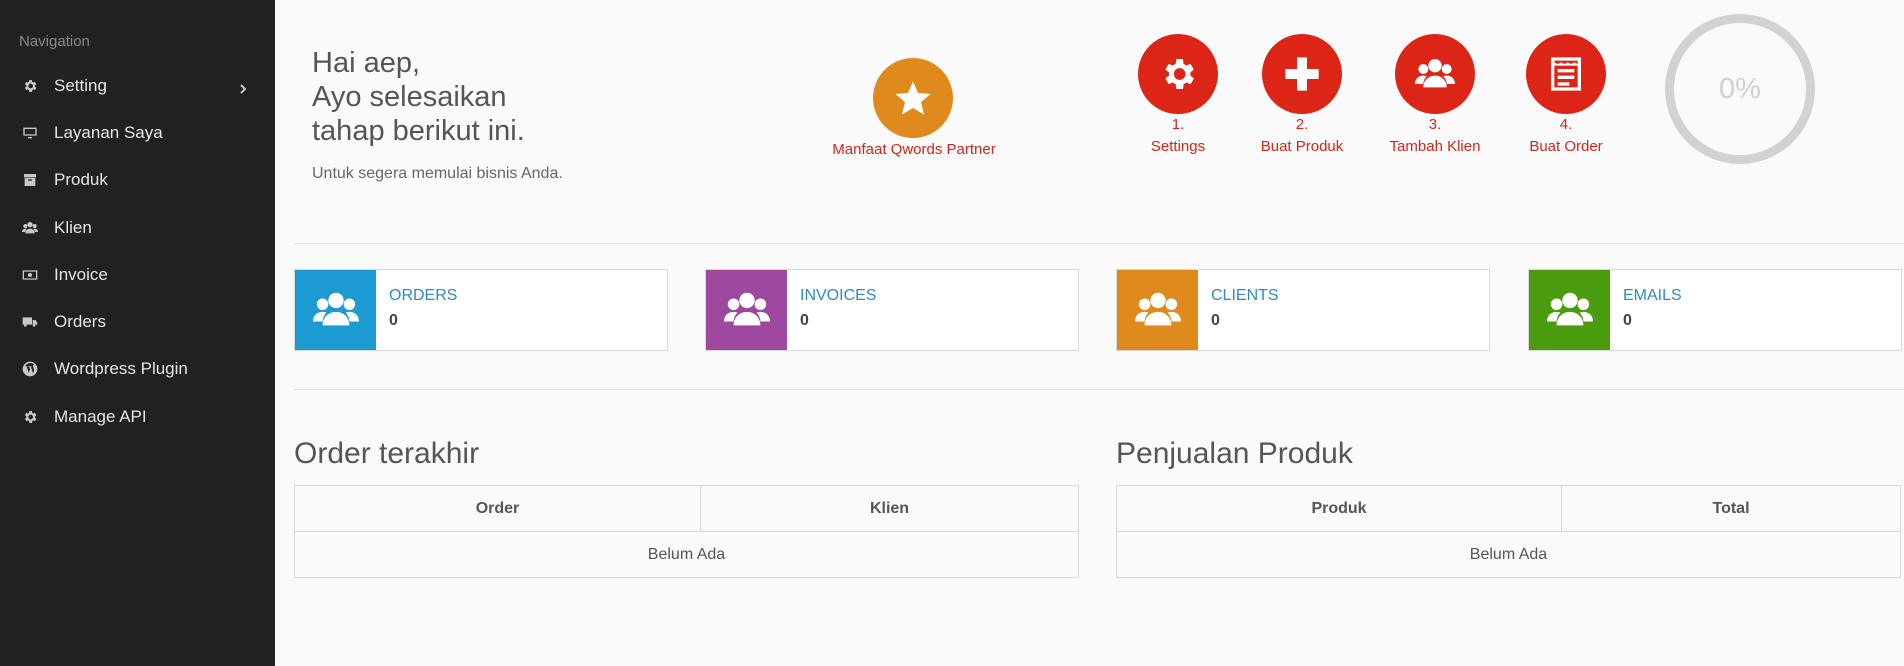 The width and height of the screenshot is (1904, 666). Describe the element at coordinates (437, 173) in the screenshot. I see `greeting-subtitle: Untuk segera memulai bisnis Anda.` at that location.